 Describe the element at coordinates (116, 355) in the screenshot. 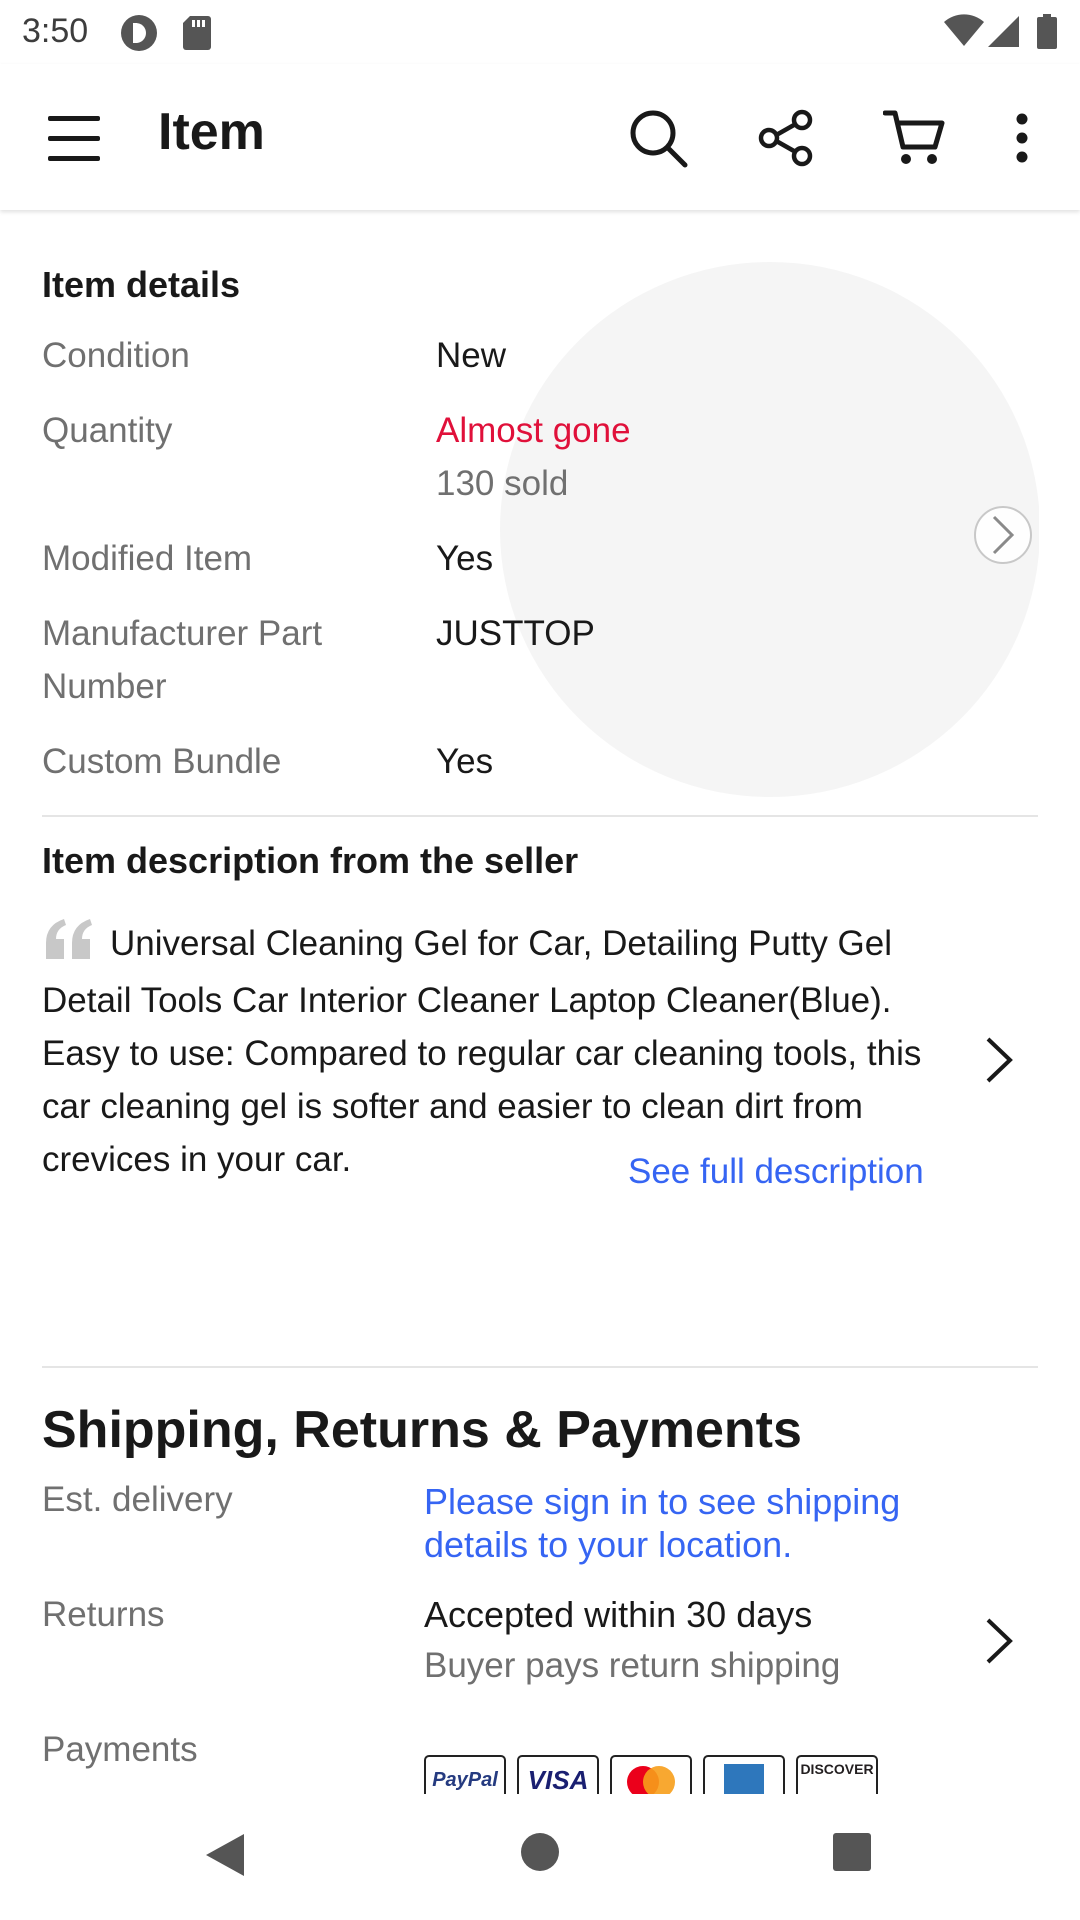

I see `condition-label: Condition` at that location.